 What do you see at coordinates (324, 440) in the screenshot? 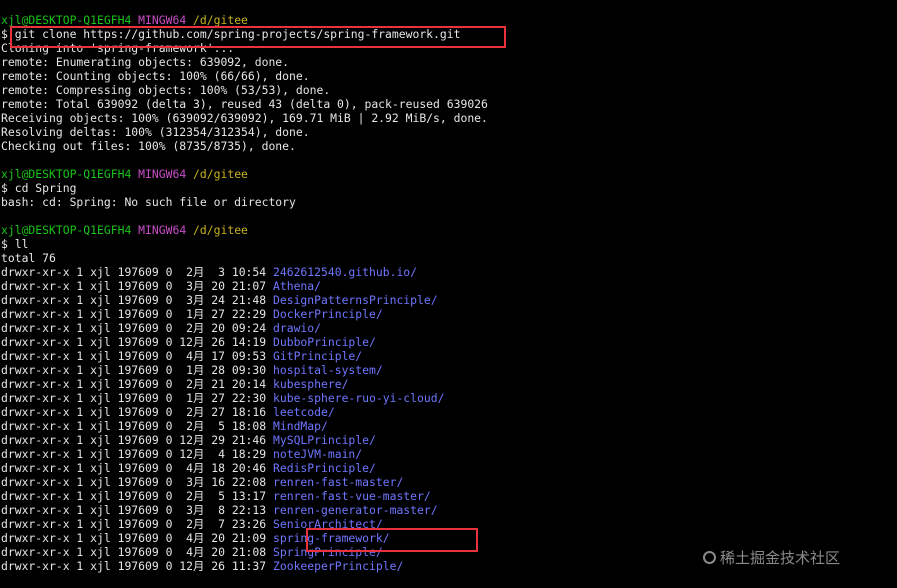
I see `directory-name: MySQLPrinciple/` at bounding box center [324, 440].